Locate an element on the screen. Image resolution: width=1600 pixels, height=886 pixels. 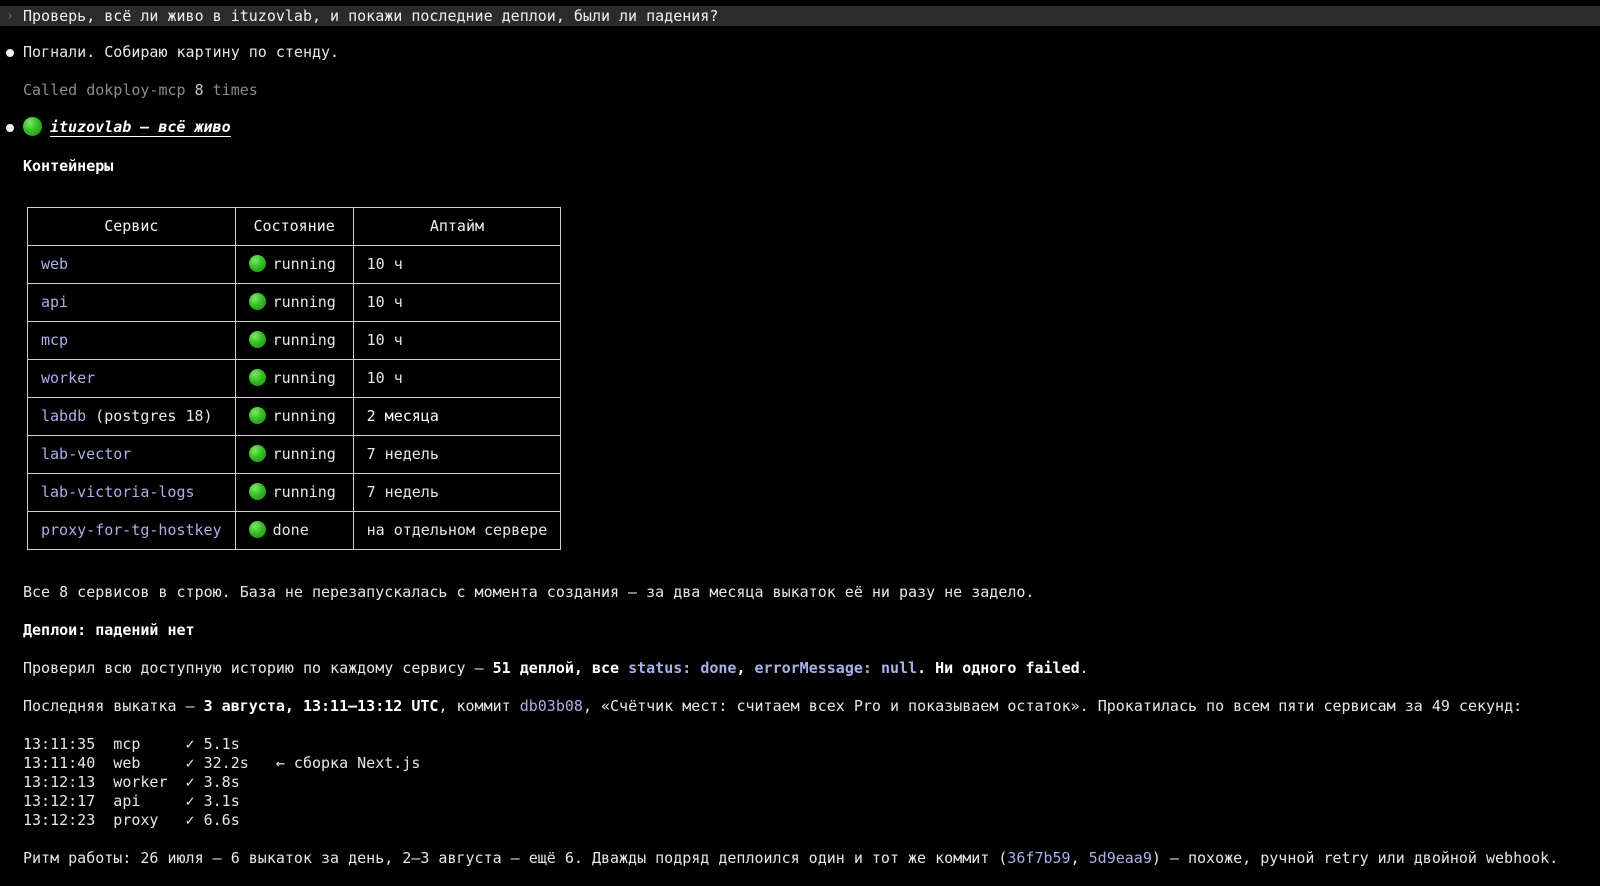
service-name: proxy-for-tg-hostkey is located at coordinates (131, 530).